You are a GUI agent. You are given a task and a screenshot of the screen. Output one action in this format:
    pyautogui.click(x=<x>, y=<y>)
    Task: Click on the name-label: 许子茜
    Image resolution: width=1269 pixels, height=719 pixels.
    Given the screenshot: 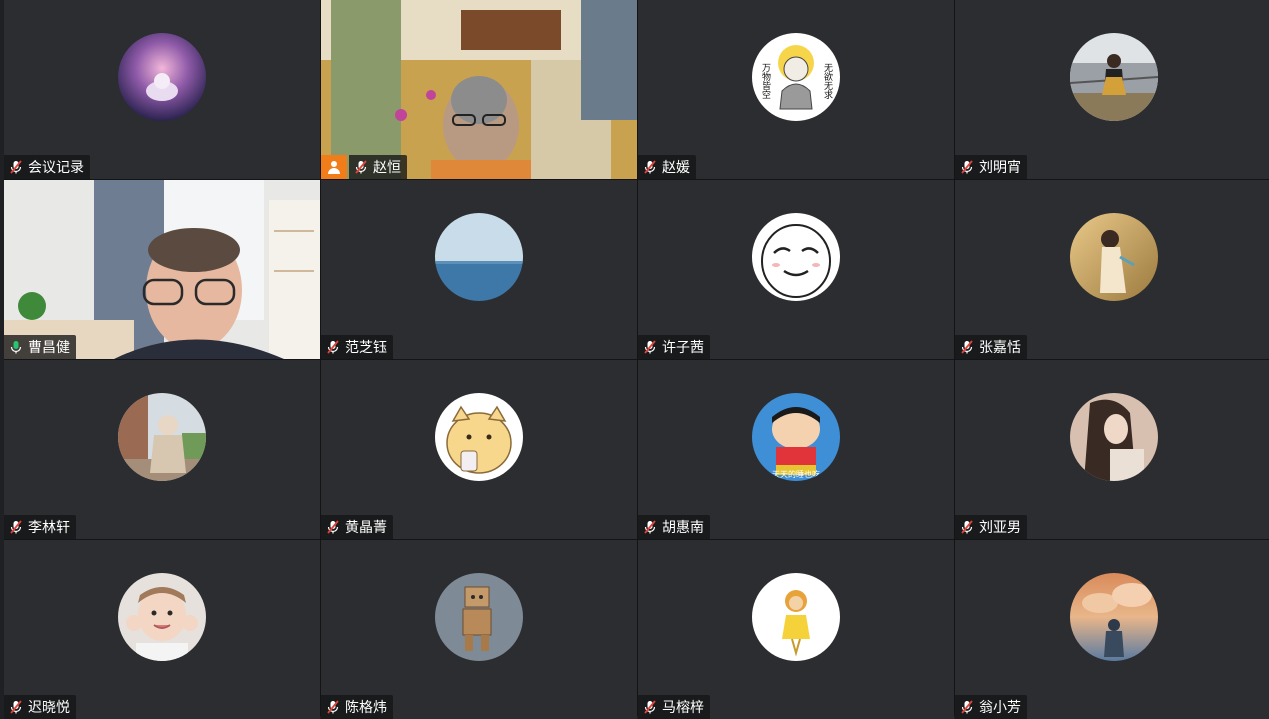 What is the action you would take?
    pyautogui.click(x=674, y=347)
    